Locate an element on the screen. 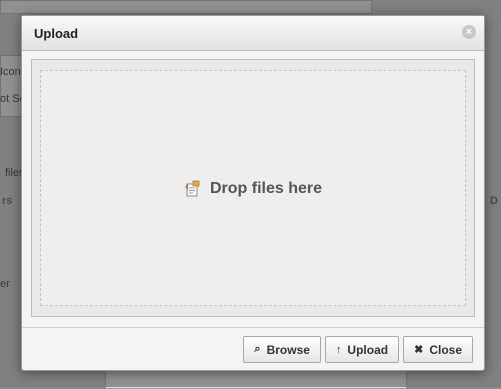 This screenshot has height=389, width=501. dialog-titlebar: Upload × is located at coordinates (253, 33).